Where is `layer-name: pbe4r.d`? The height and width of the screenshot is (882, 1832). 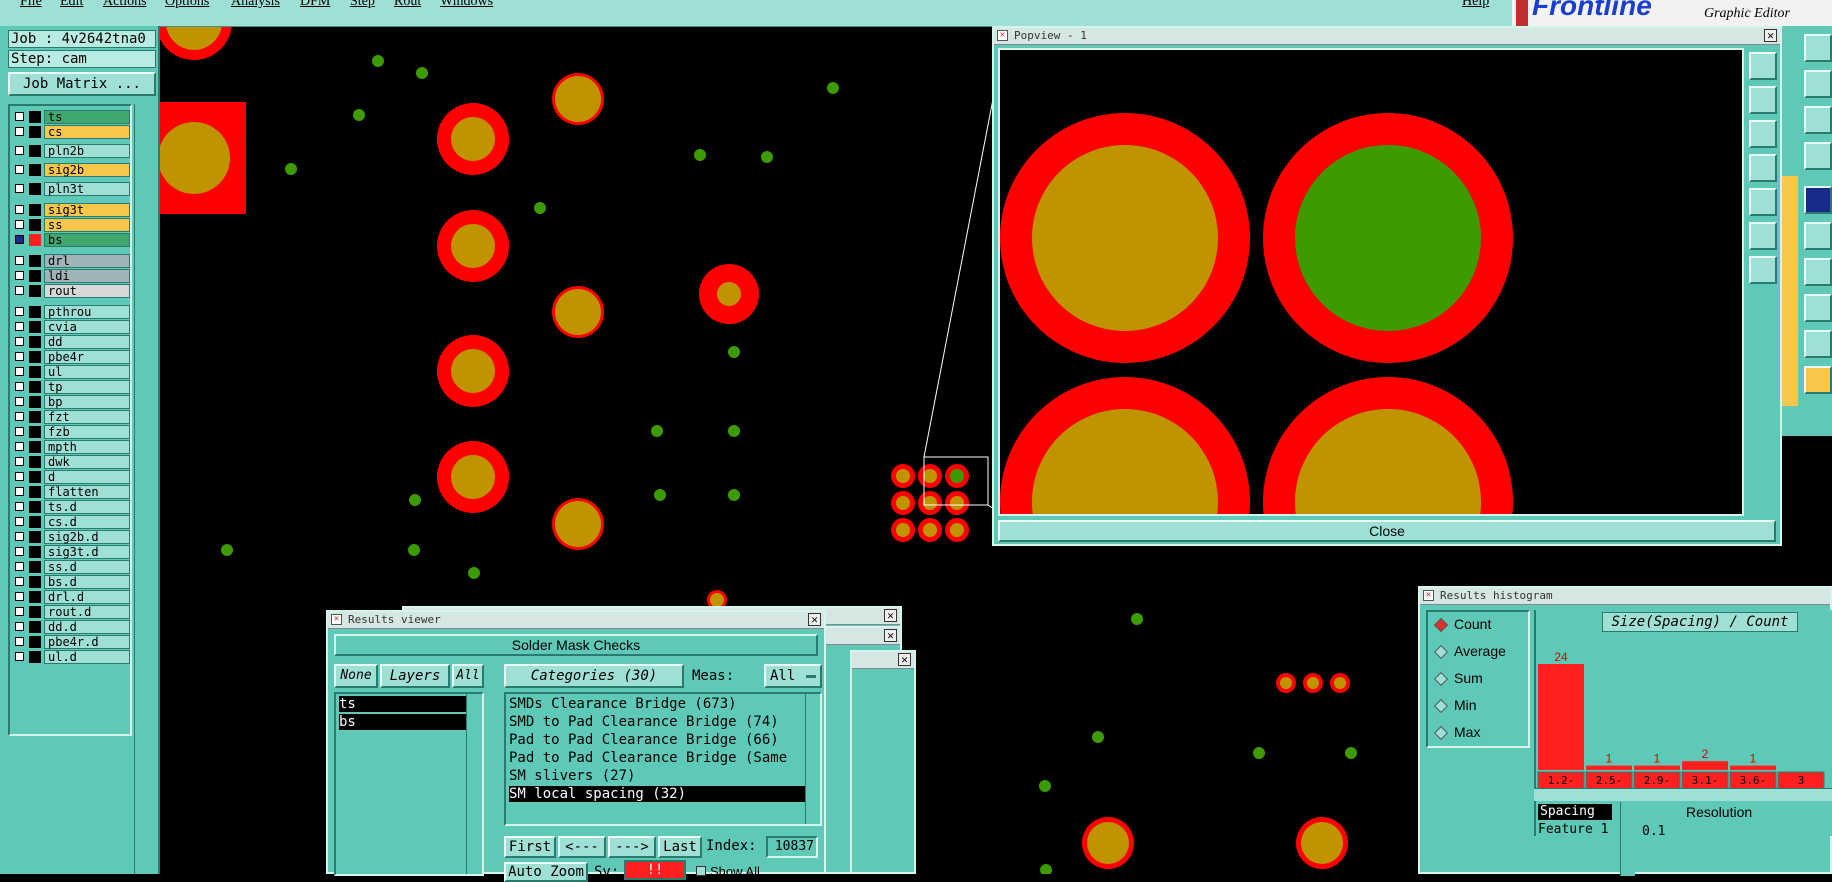 layer-name: pbe4r.d is located at coordinates (87, 642).